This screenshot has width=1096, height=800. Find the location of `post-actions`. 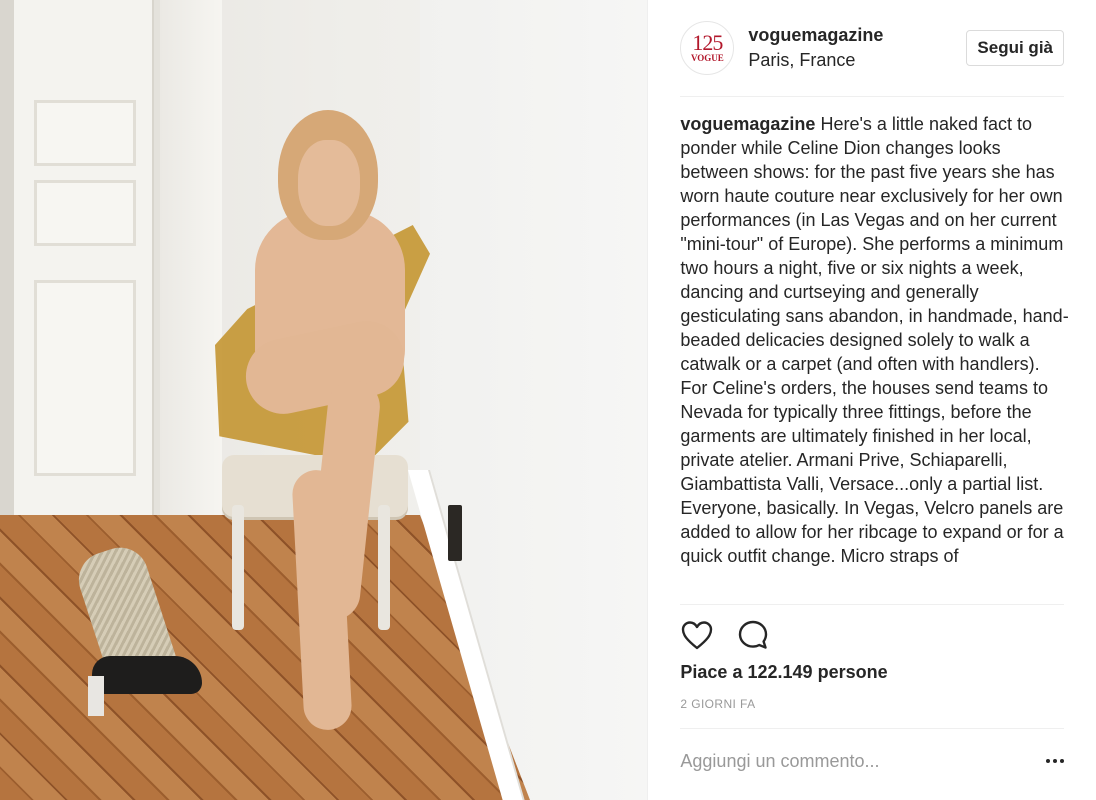

post-actions is located at coordinates (725, 635).